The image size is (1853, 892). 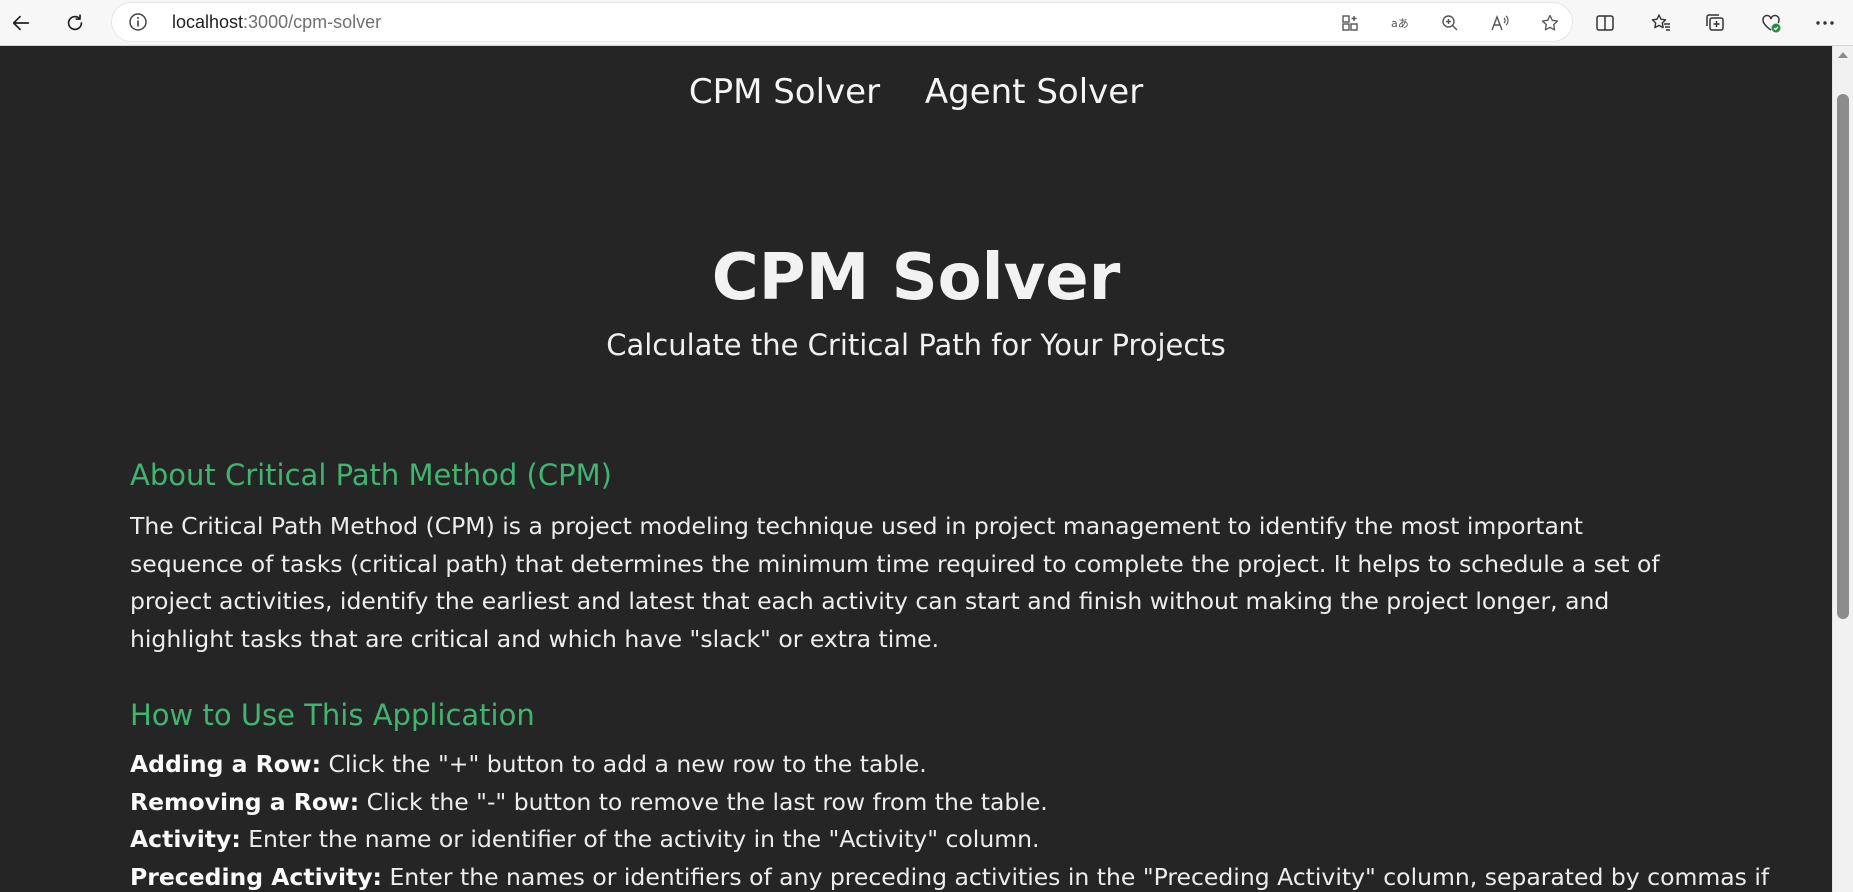 I want to click on more-icon, so click(x=1825, y=23).